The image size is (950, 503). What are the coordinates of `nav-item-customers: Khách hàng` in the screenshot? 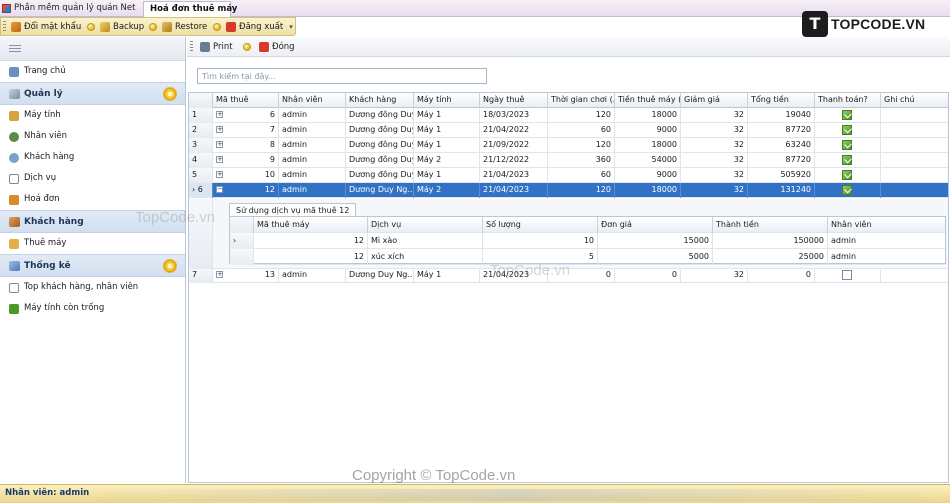 It's located at (92, 157).